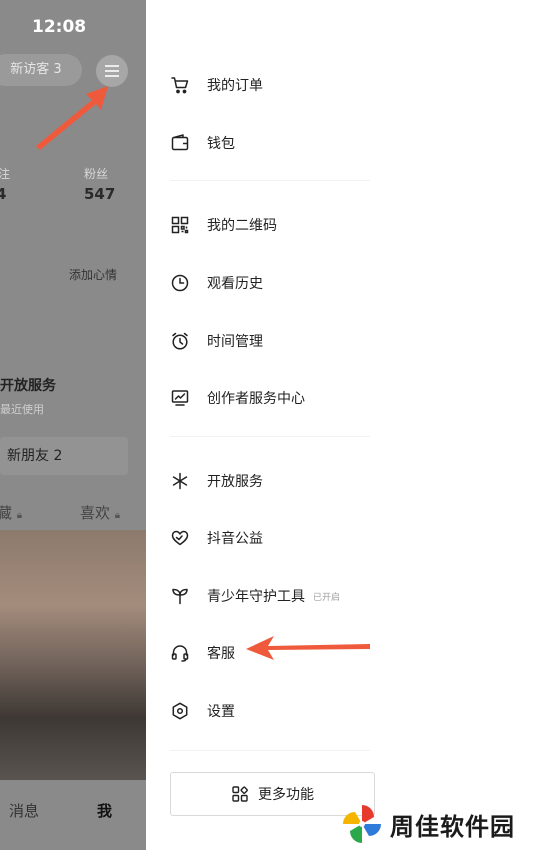 The height and width of the screenshot is (850, 534). Describe the element at coordinates (180, 142) in the screenshot. I see `wallet-icon` at that location.